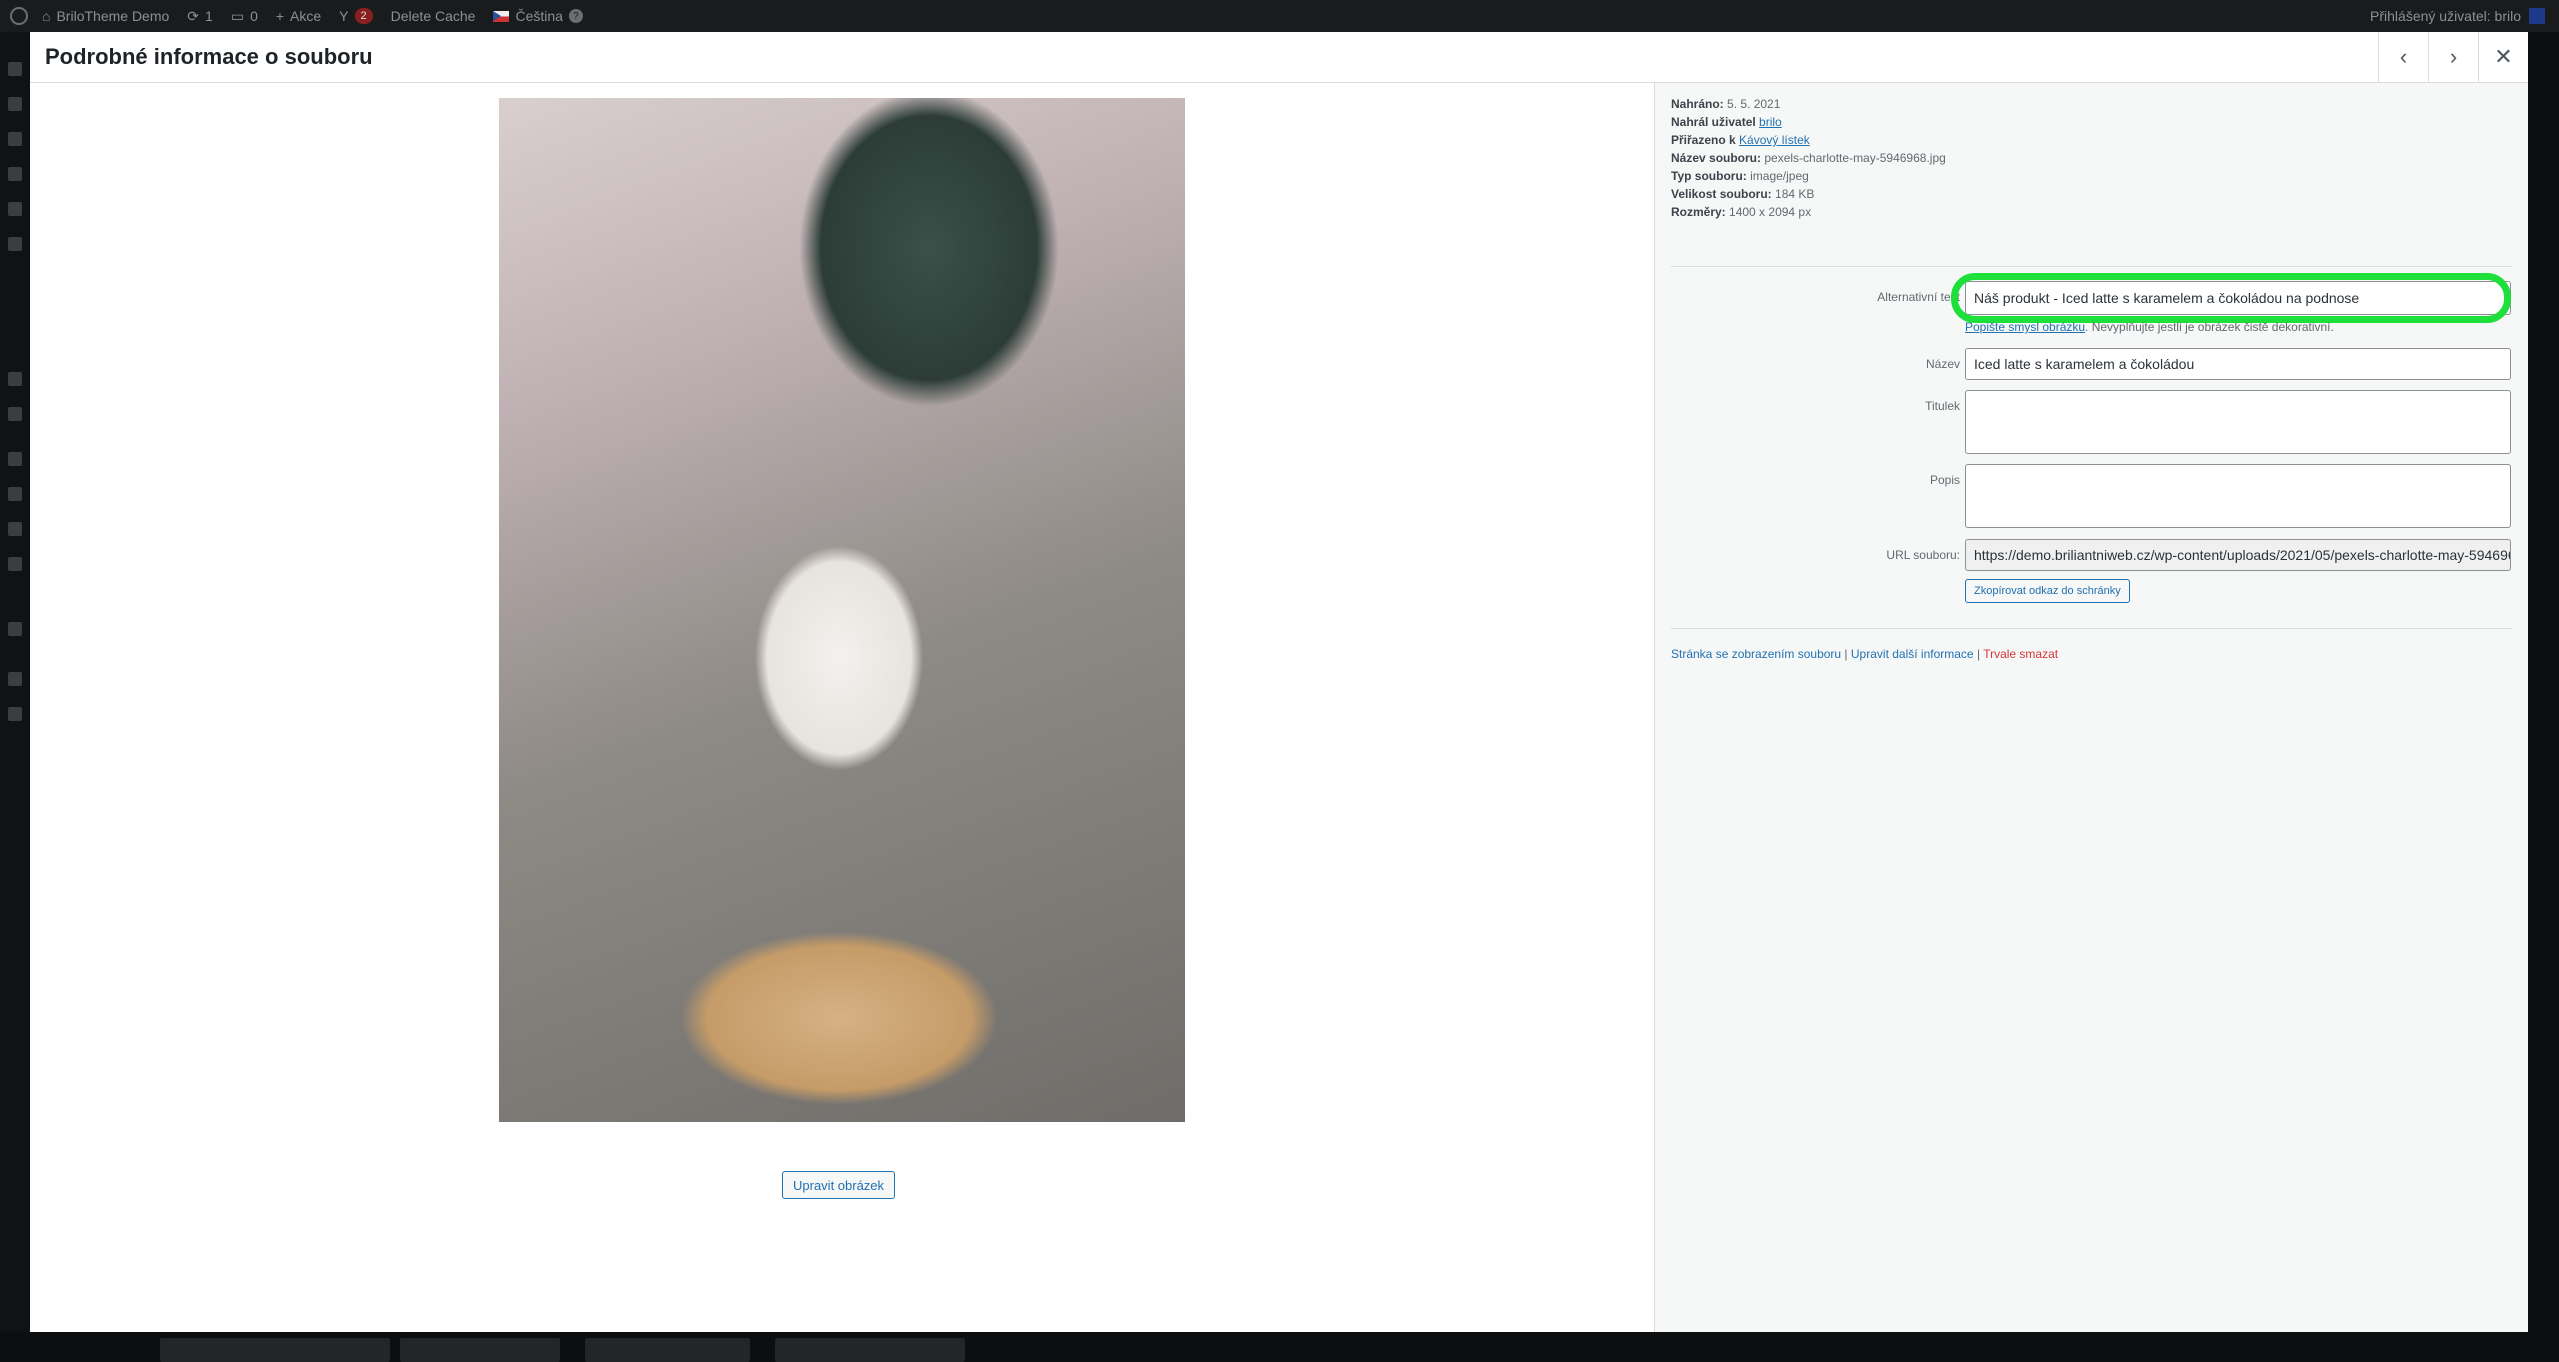 This screenshot has width=2559, height=1362. What do you see at coordinates (2238, 496) in the screenshot?
I see `description-textarea` at bounding box center [2238, 496].